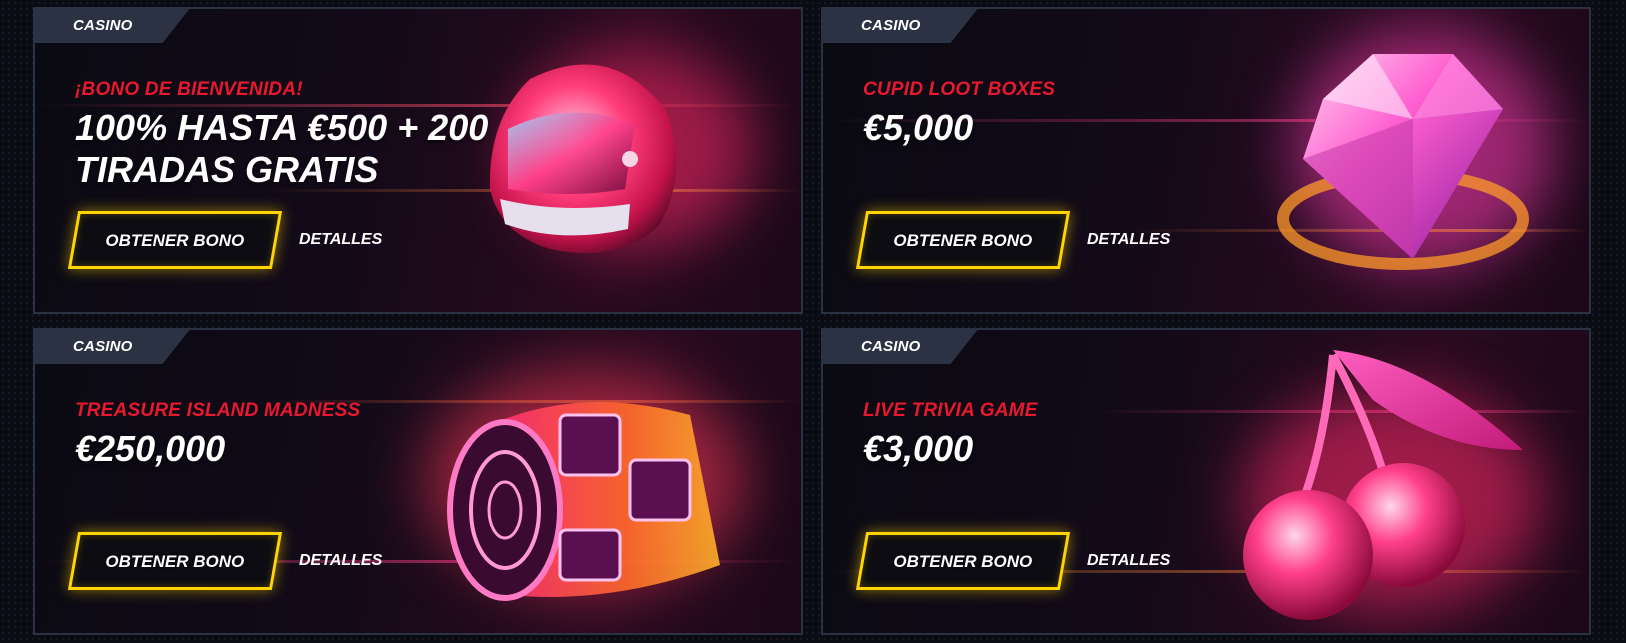 Image resolution: width=1626 pixels, height=643 pixels. What do you see at coordinates (189, 89) in the screenshot?
I see `promo-subtitle: ¡BONO DE BIENVENIDA!` at bounding box center [189, 89].